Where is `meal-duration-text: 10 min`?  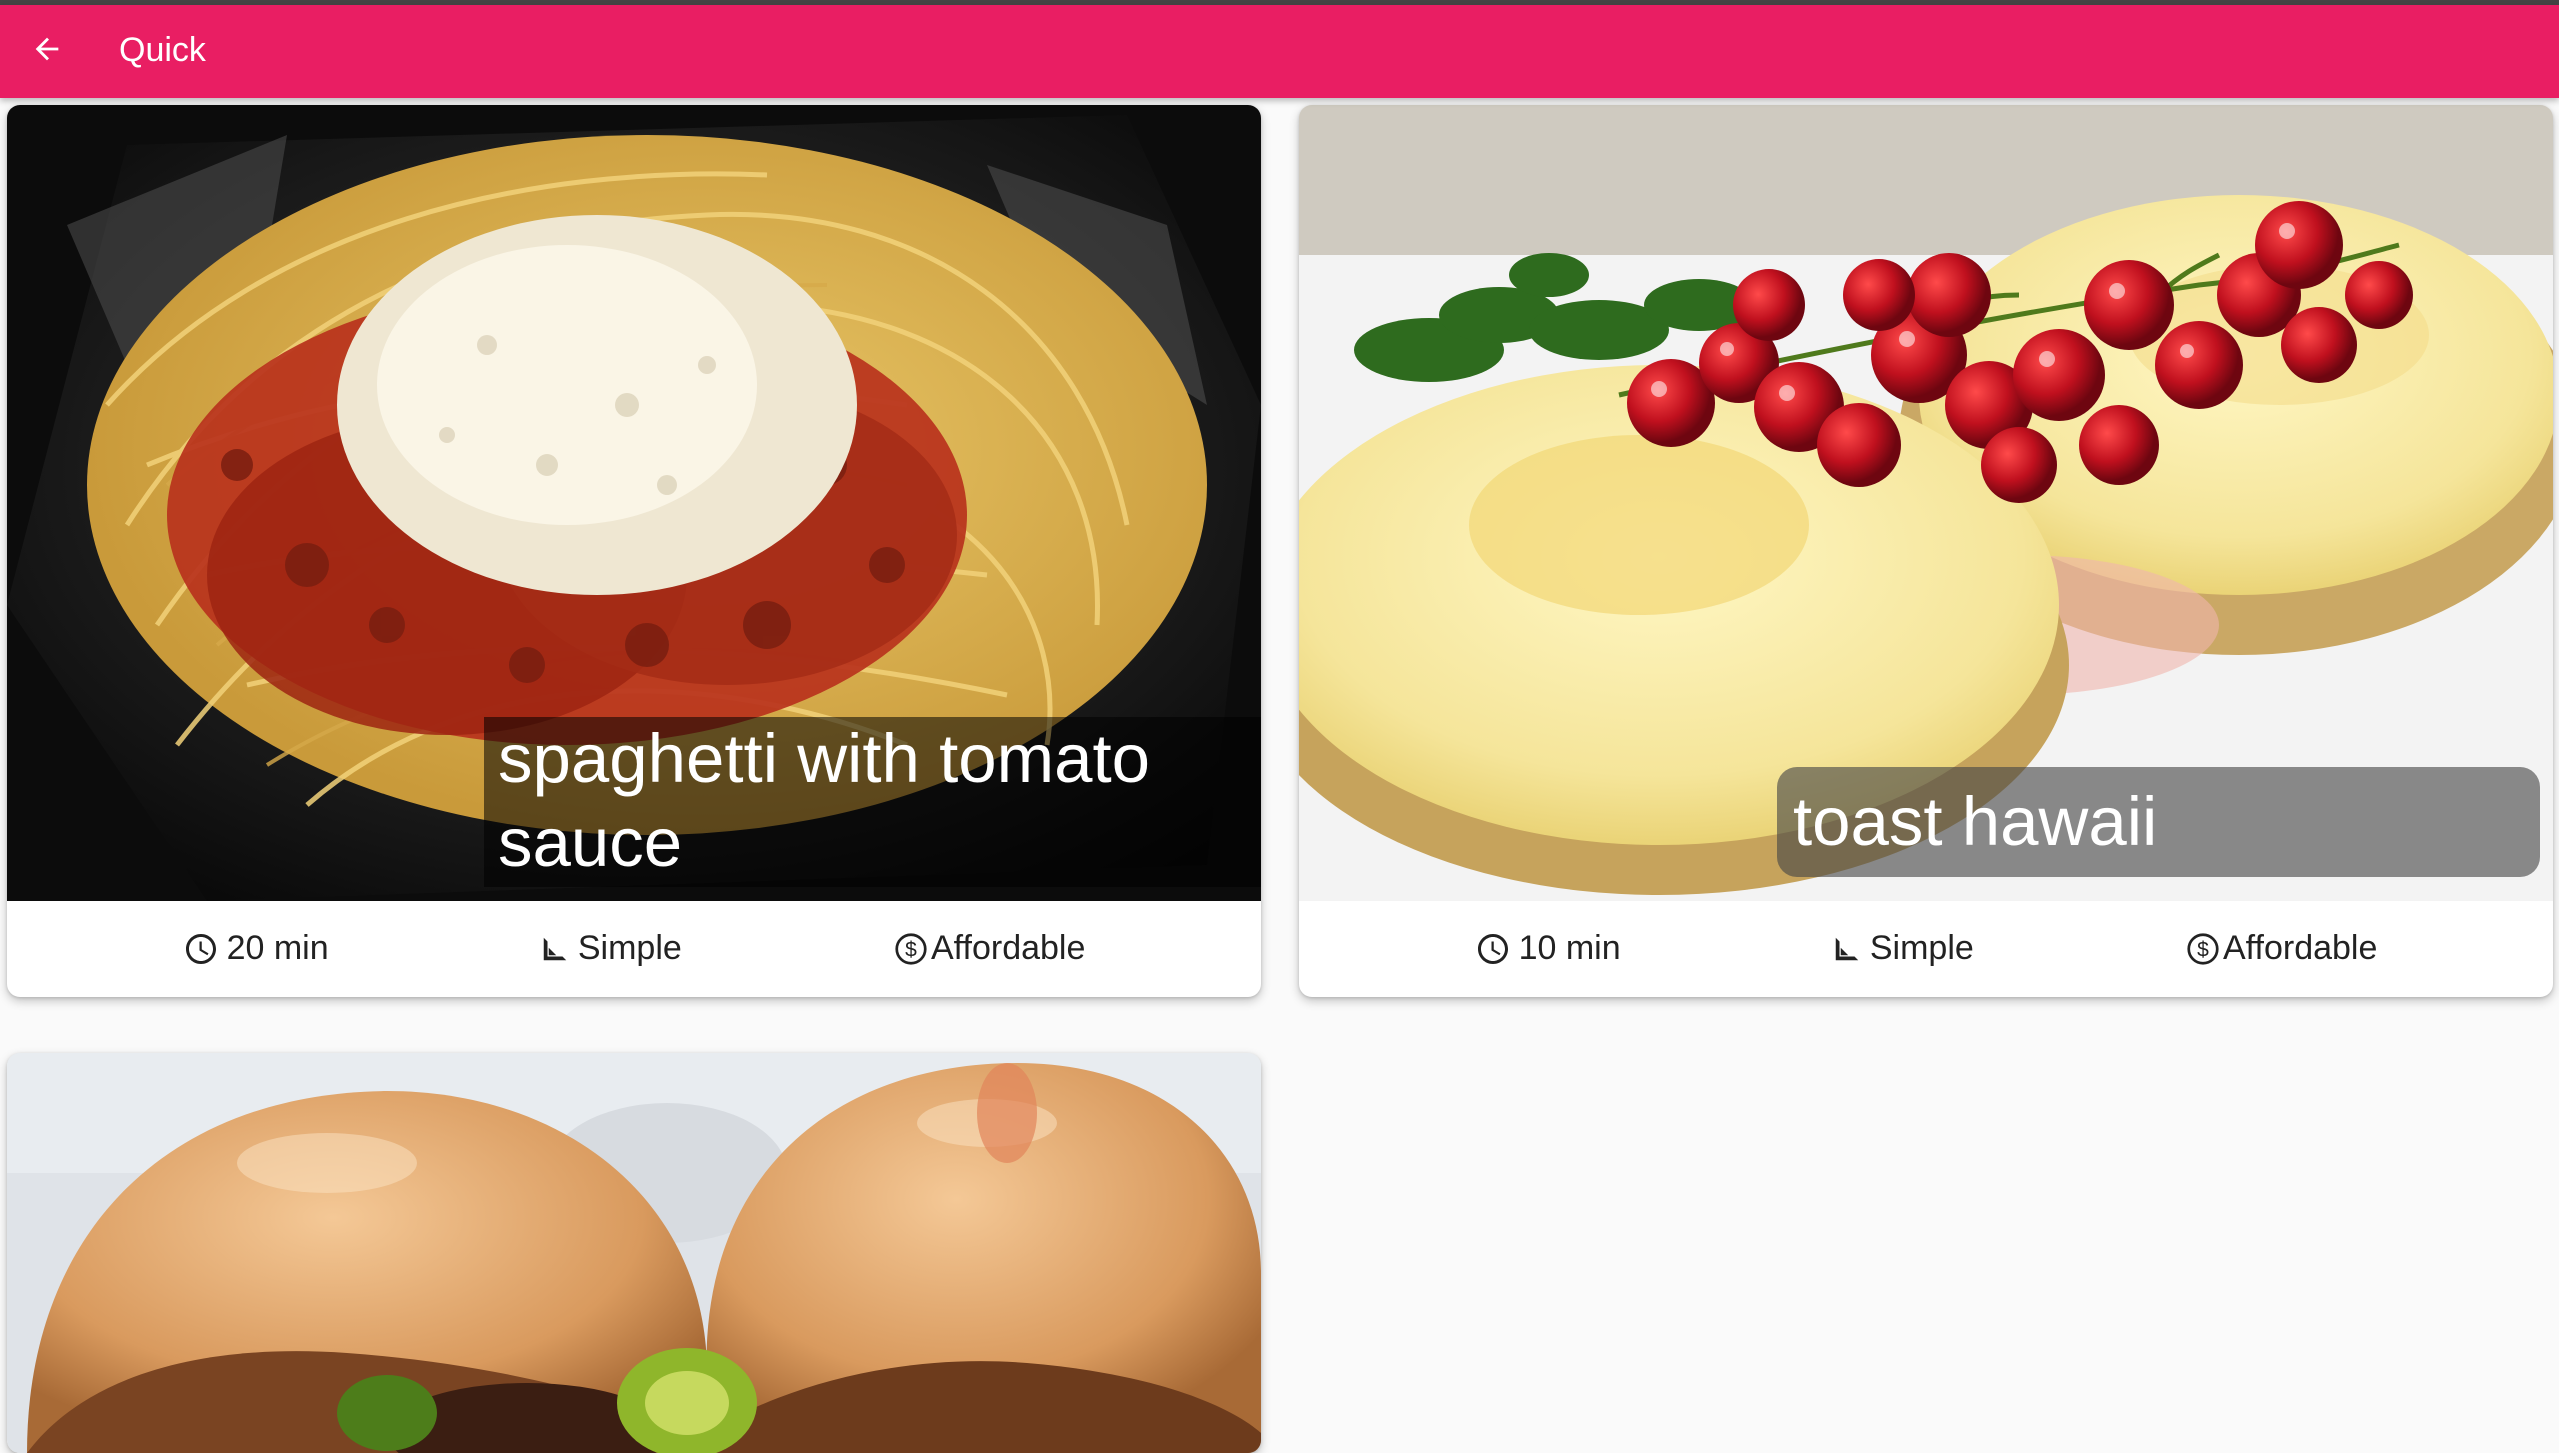 meal-duration-text: 10 min is located at coordinates (1569, 948).